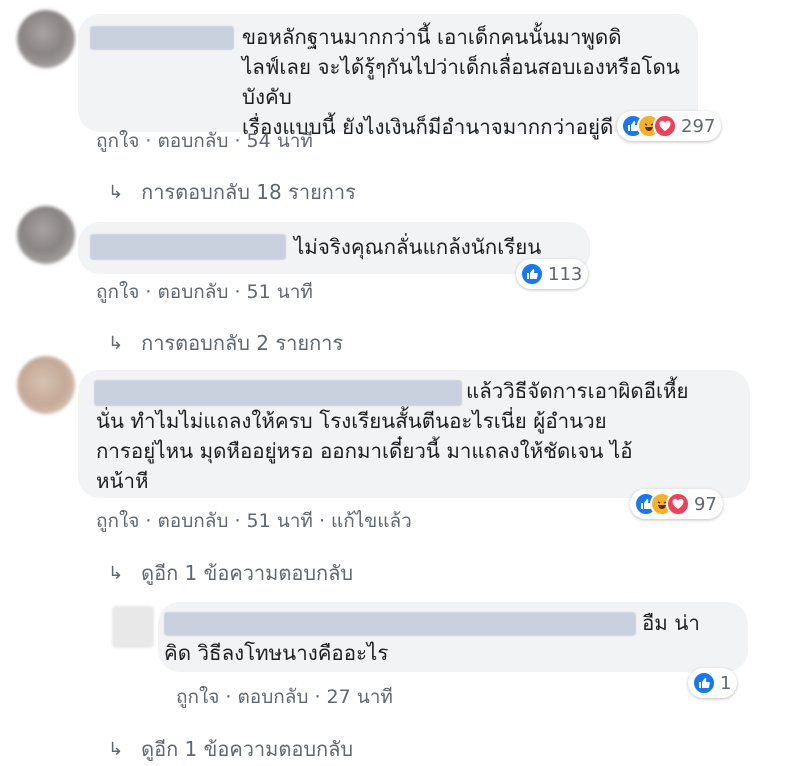  I want to click on reaction-summary: 113, so click(552, 274).